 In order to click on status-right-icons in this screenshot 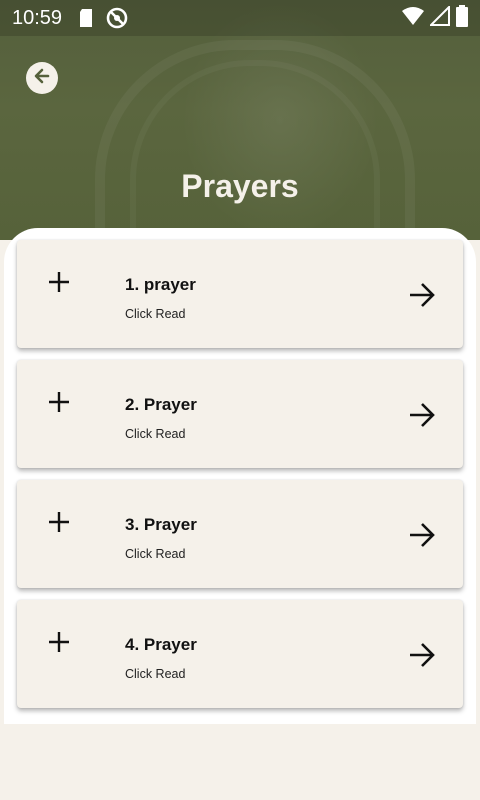, I will do `click(435, 18)`.